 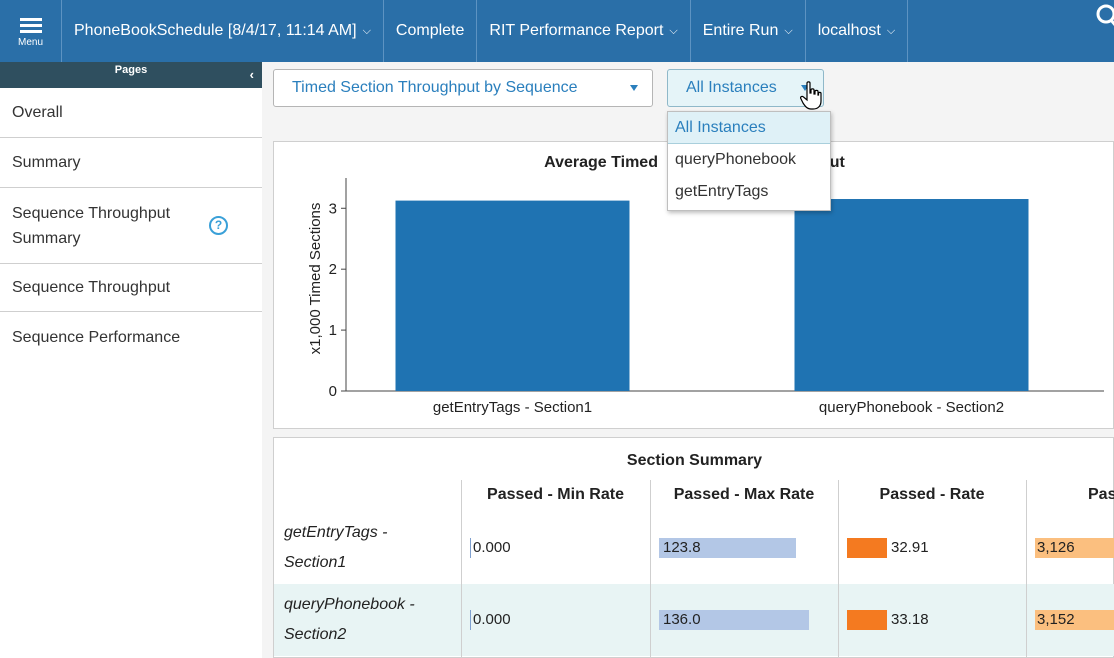 What do you see at coordinates (30, 25) in the screenshot?
I see `hamburger-icon` at bounding box center [30, 25].